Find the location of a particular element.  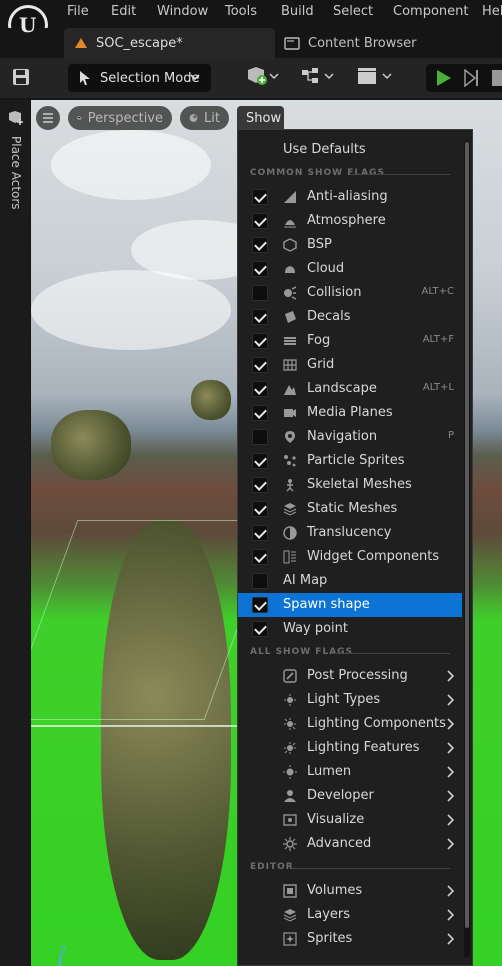

submenu-label: Light Types is located at coordinates (344, 699).